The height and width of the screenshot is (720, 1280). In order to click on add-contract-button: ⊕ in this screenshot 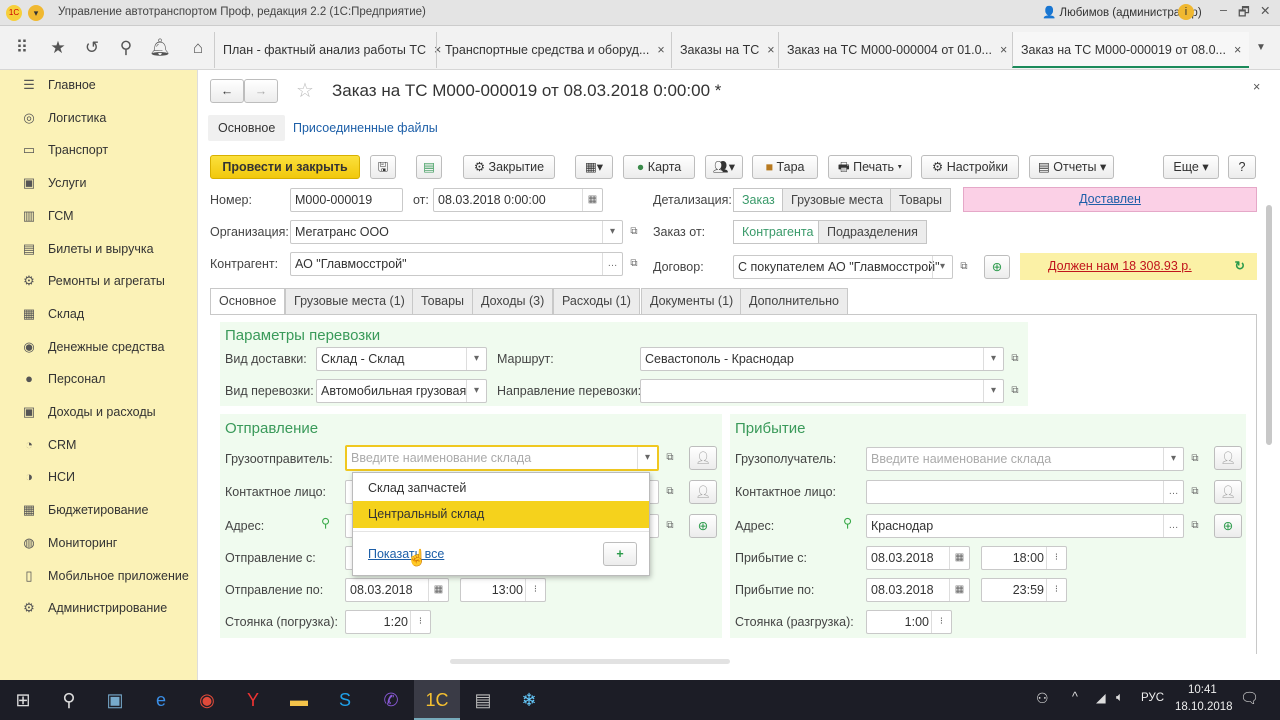, I will do `click(997, 267)`.